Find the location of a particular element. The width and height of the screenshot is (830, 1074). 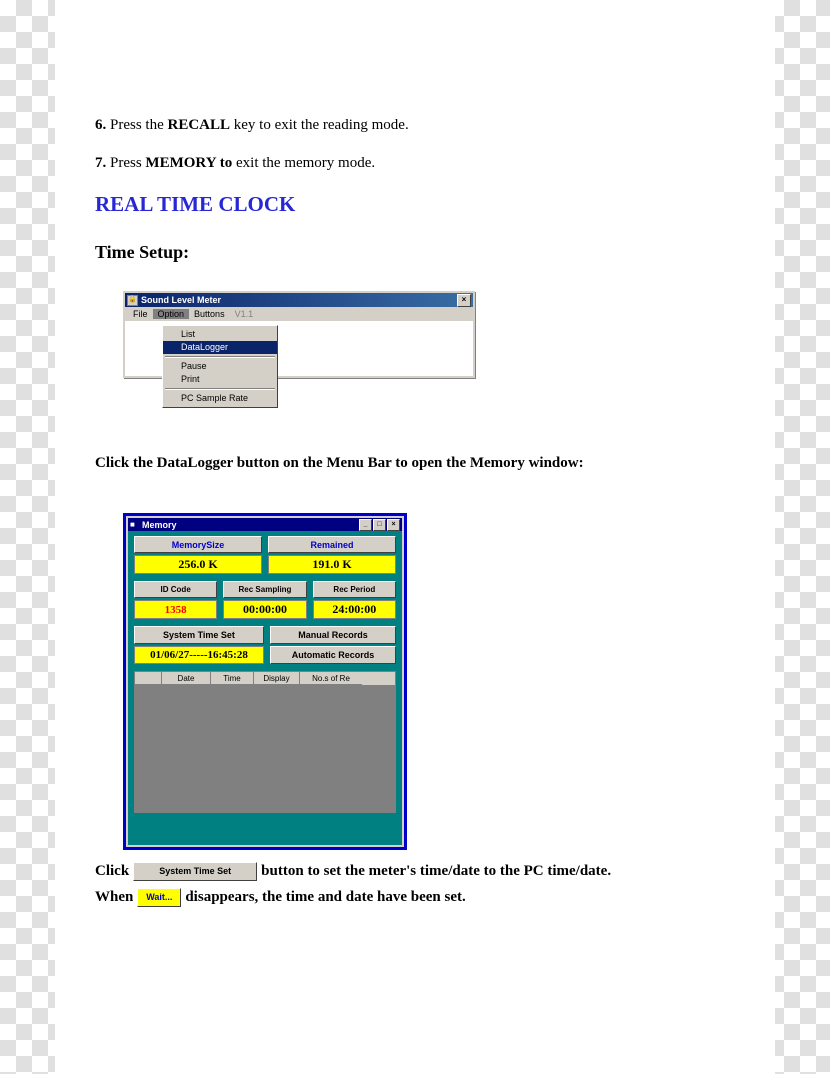

step-7-number: 7. is located at coordinates (101, 163).